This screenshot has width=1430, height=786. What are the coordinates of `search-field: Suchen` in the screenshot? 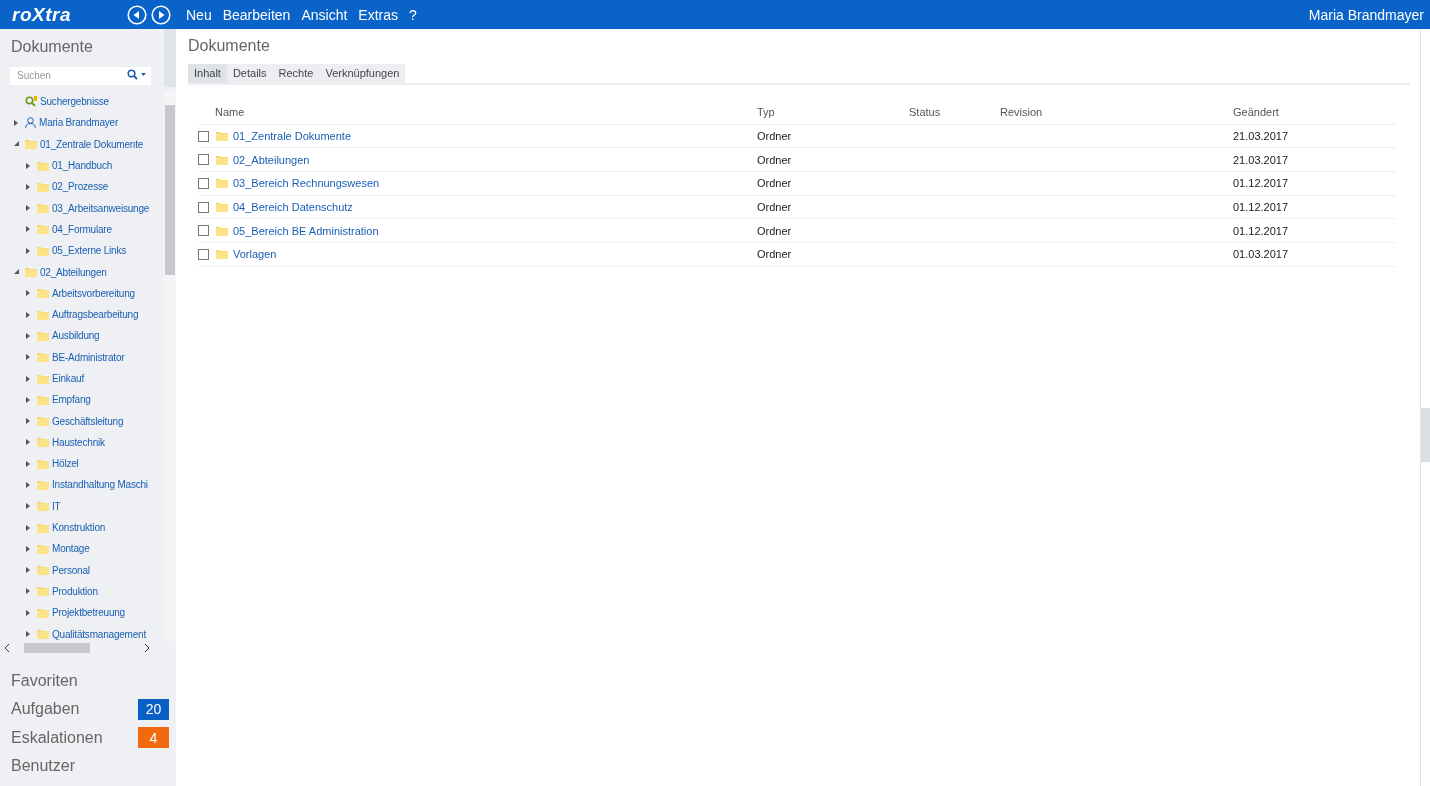 It's located at (80, 75).